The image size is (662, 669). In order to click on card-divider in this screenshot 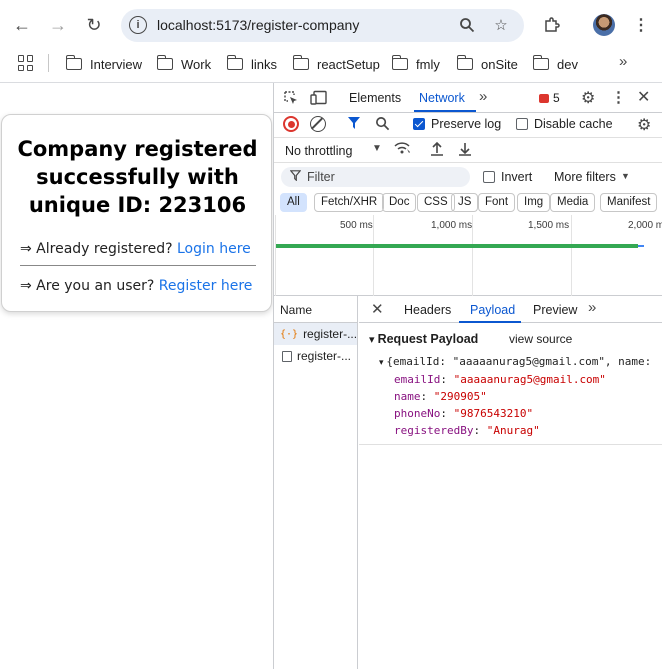, I will do `click(138, 265)`.